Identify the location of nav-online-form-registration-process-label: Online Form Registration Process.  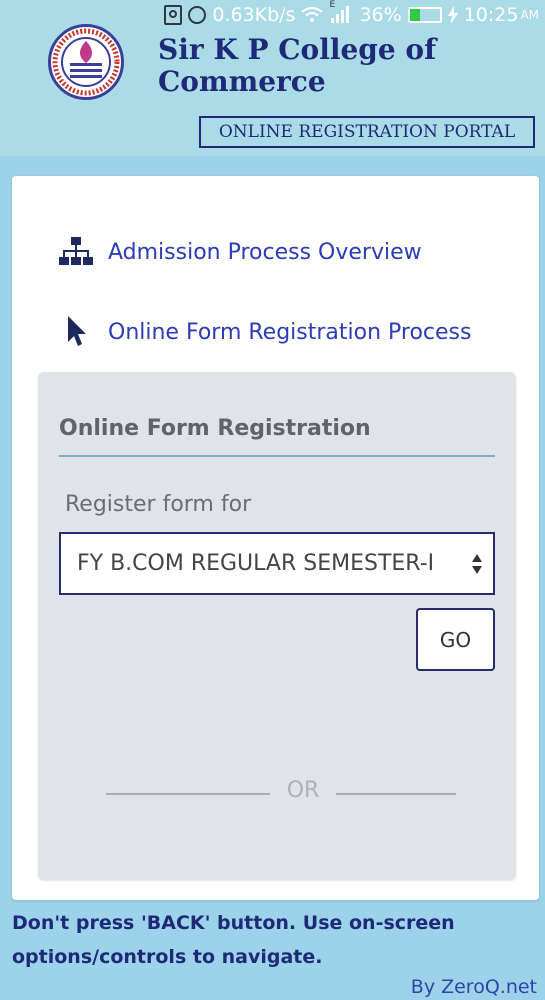
(290, 332).